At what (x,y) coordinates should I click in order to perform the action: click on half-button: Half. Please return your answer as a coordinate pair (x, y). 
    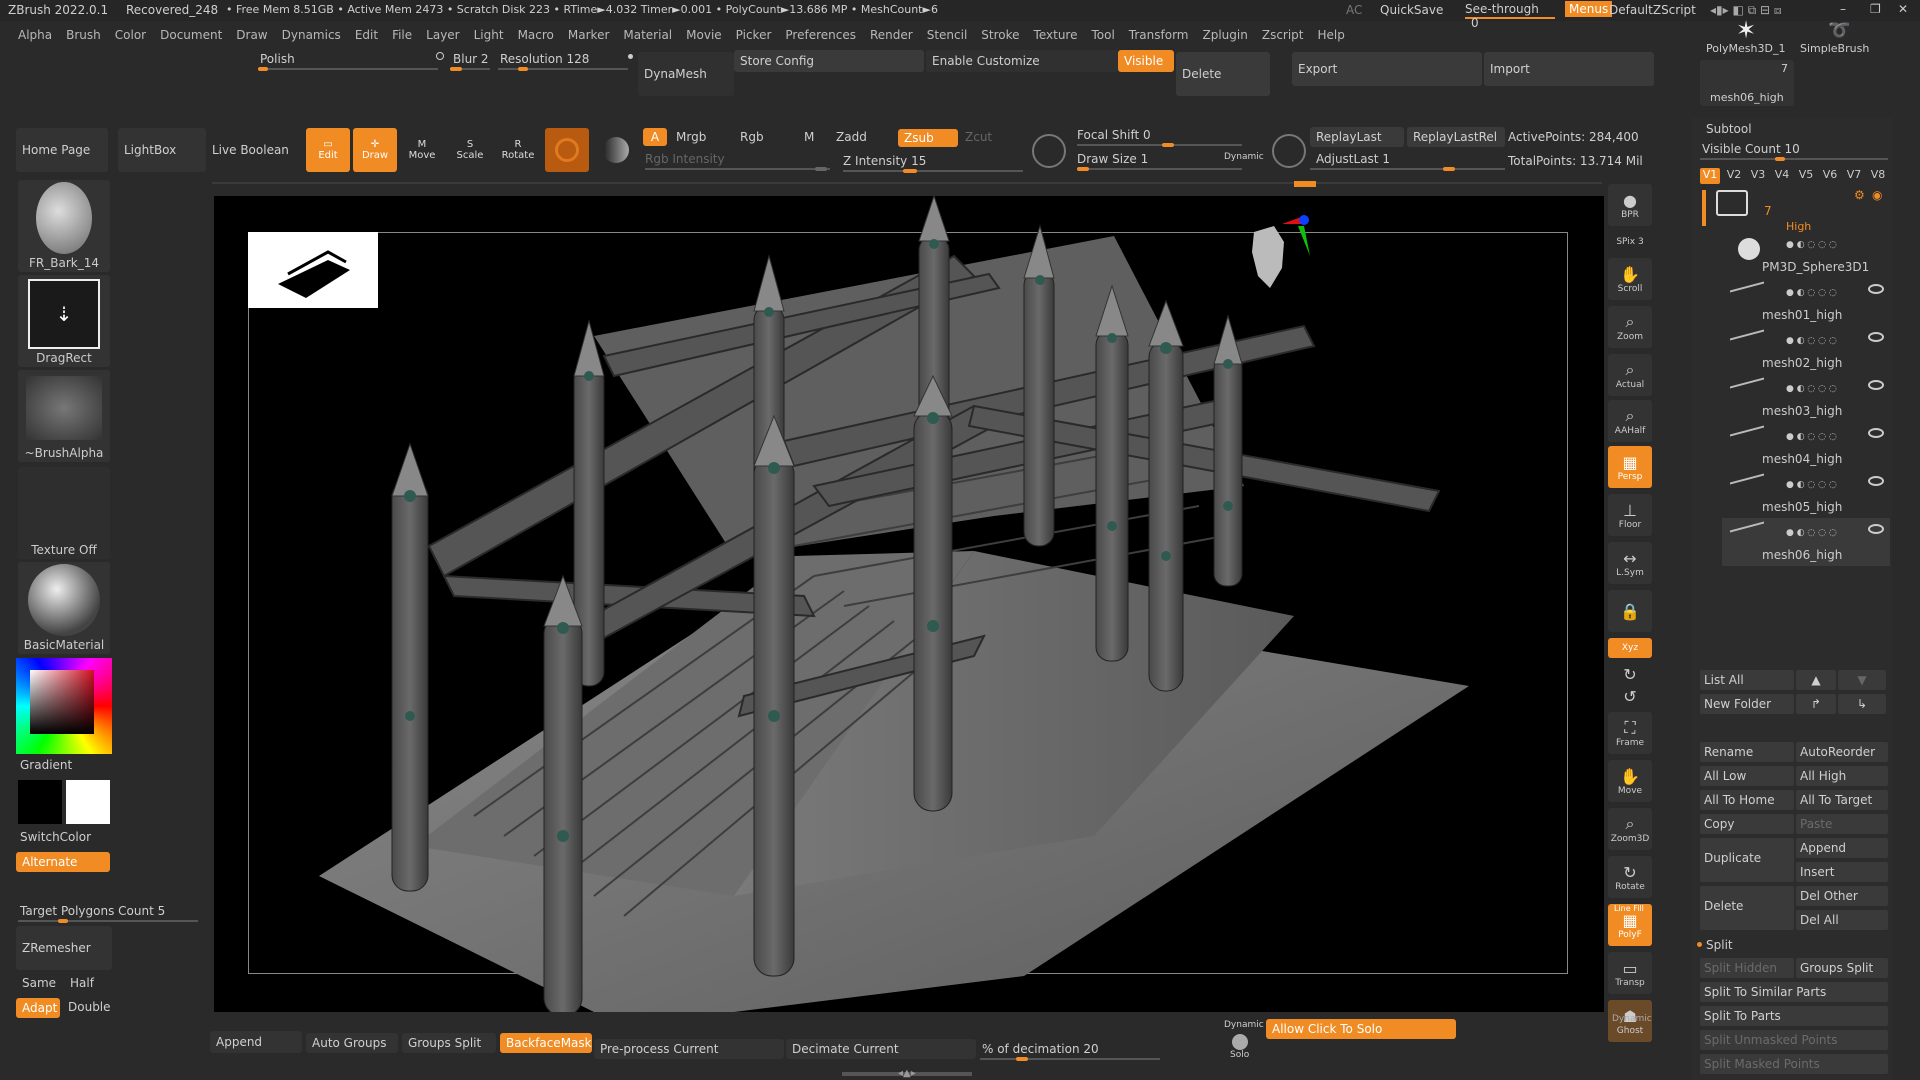
    Looking at the image, I should click on (82, 983).